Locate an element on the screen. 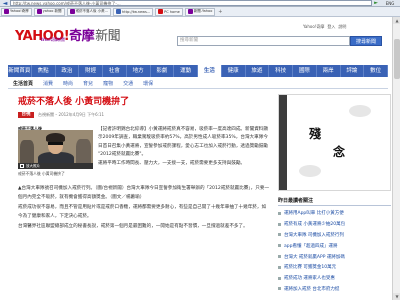  search-input: 搜尋新聞 is located at coordinates (263, 41).